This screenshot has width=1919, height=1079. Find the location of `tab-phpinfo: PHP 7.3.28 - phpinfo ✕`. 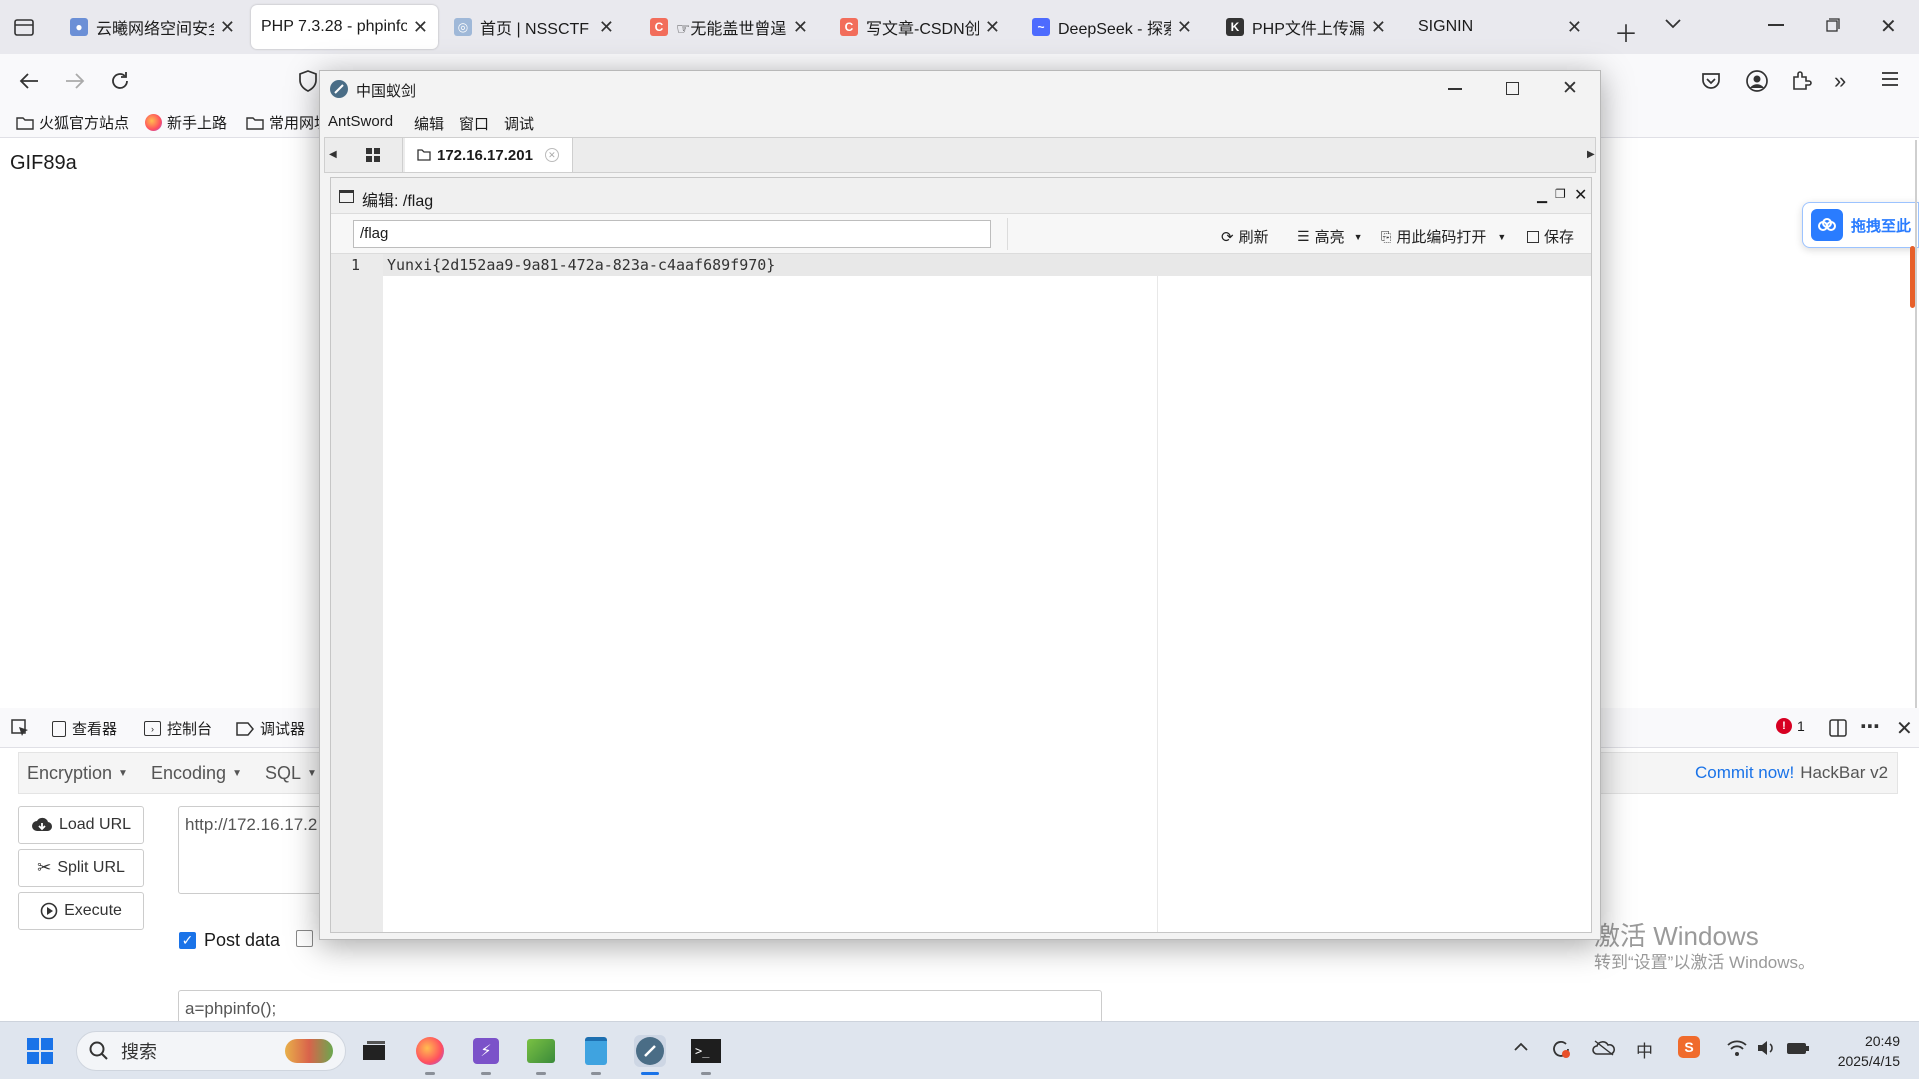

tab-phpinfo: PHP 7.3.28 - phpinfo ✕ is located at coordinates (344, 27).